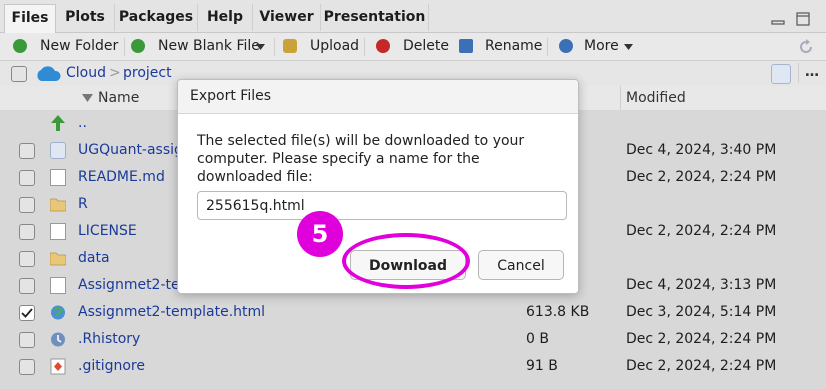 The width and height of the screenshot is (826, 389). Describe the element at coordinates (378, 97) in the screenshot. I see `dialog-titlebar: Export Files` at that location.